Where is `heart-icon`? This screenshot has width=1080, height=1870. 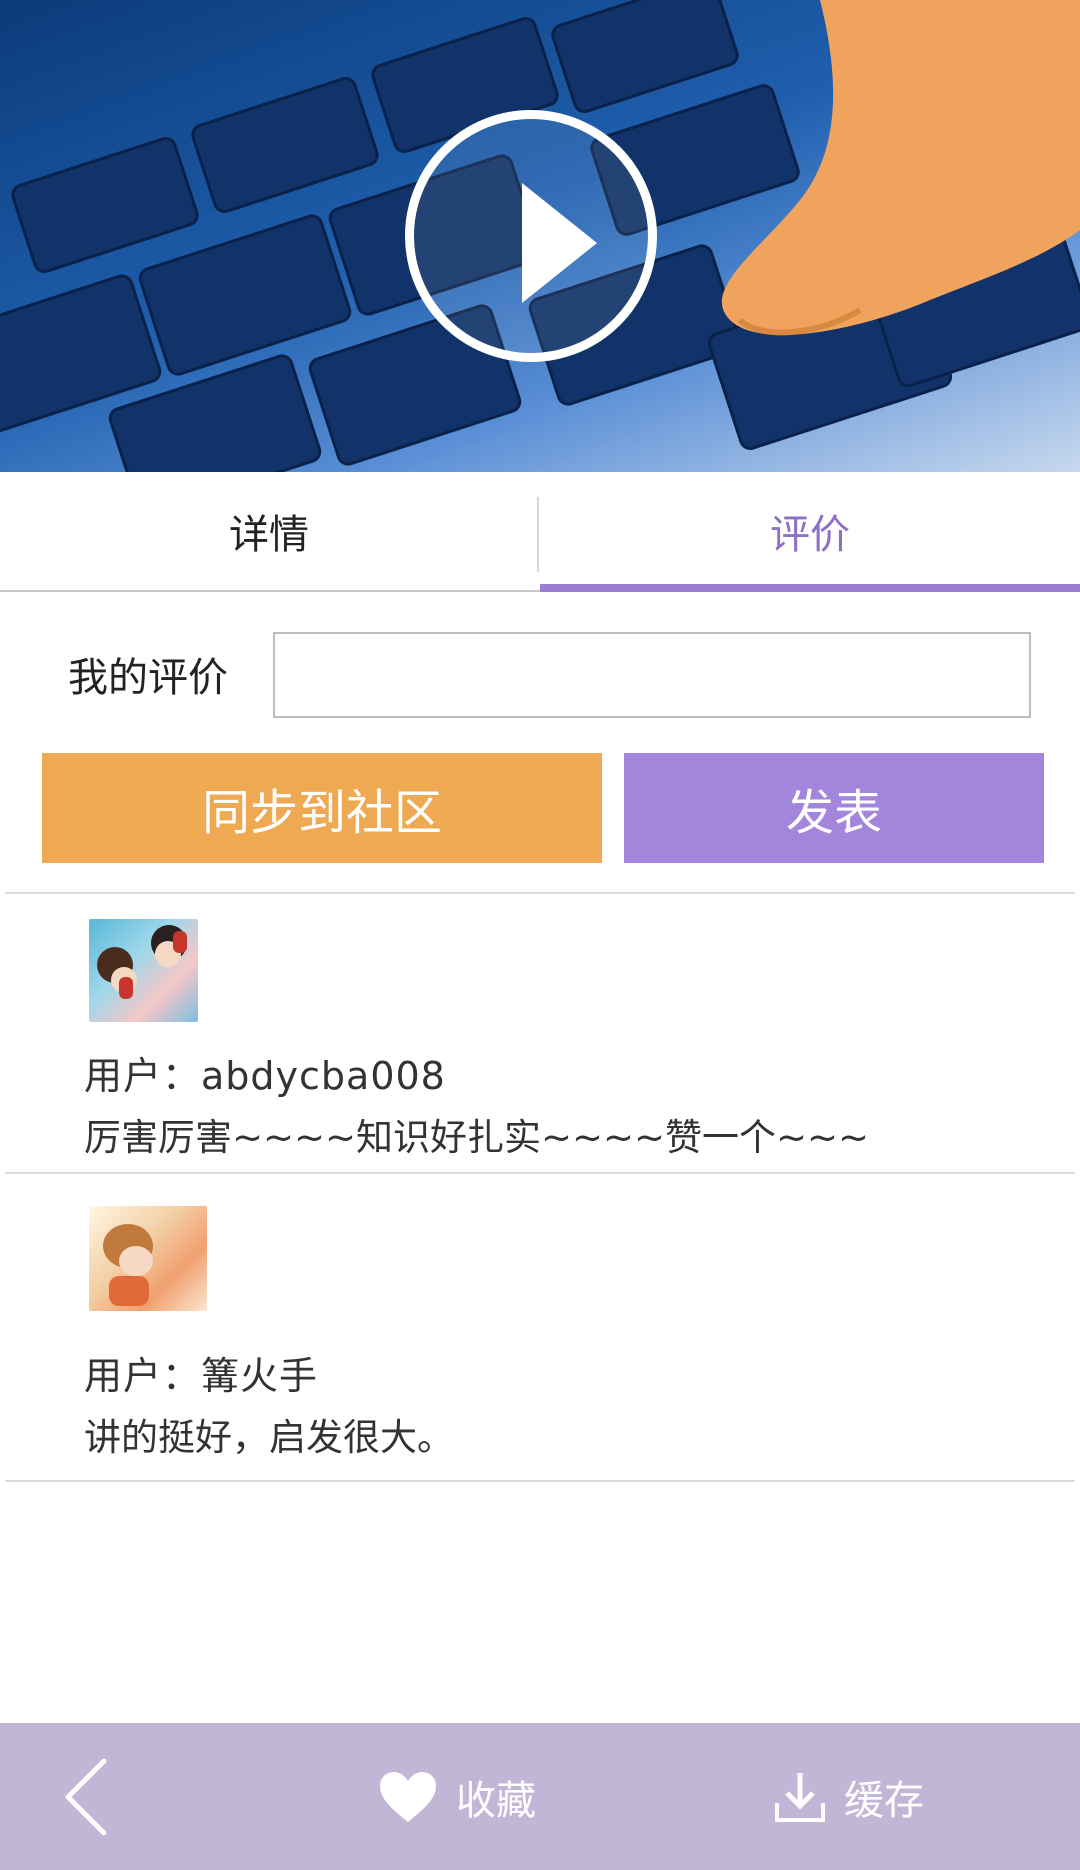 heart-icon is located at coordinates (408, 1797).